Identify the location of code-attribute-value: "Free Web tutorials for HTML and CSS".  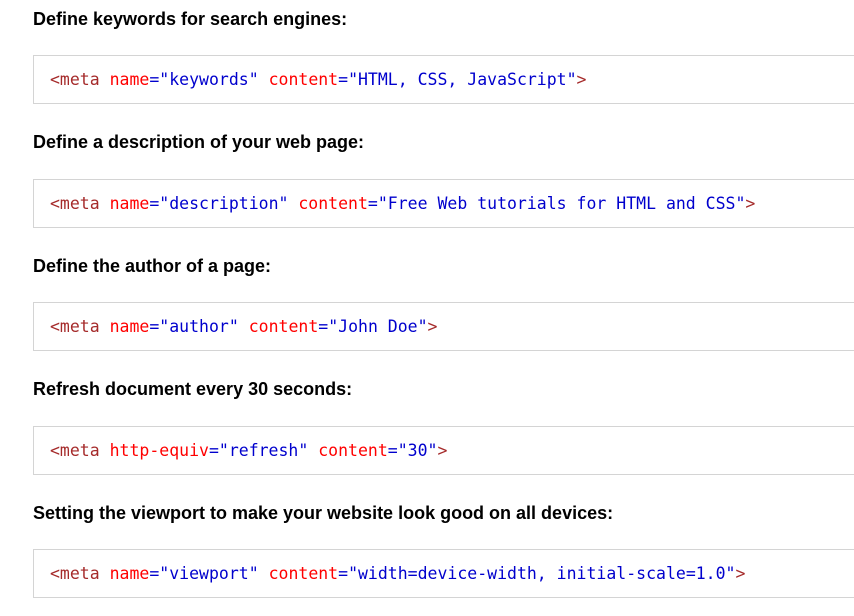
(561, 203).